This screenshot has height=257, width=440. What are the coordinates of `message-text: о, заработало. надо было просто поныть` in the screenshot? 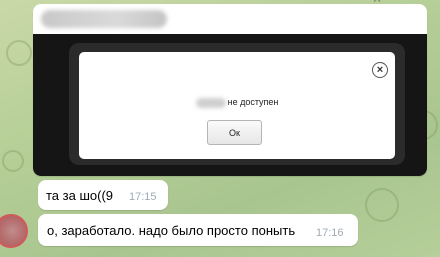 It's located at (171, 230).